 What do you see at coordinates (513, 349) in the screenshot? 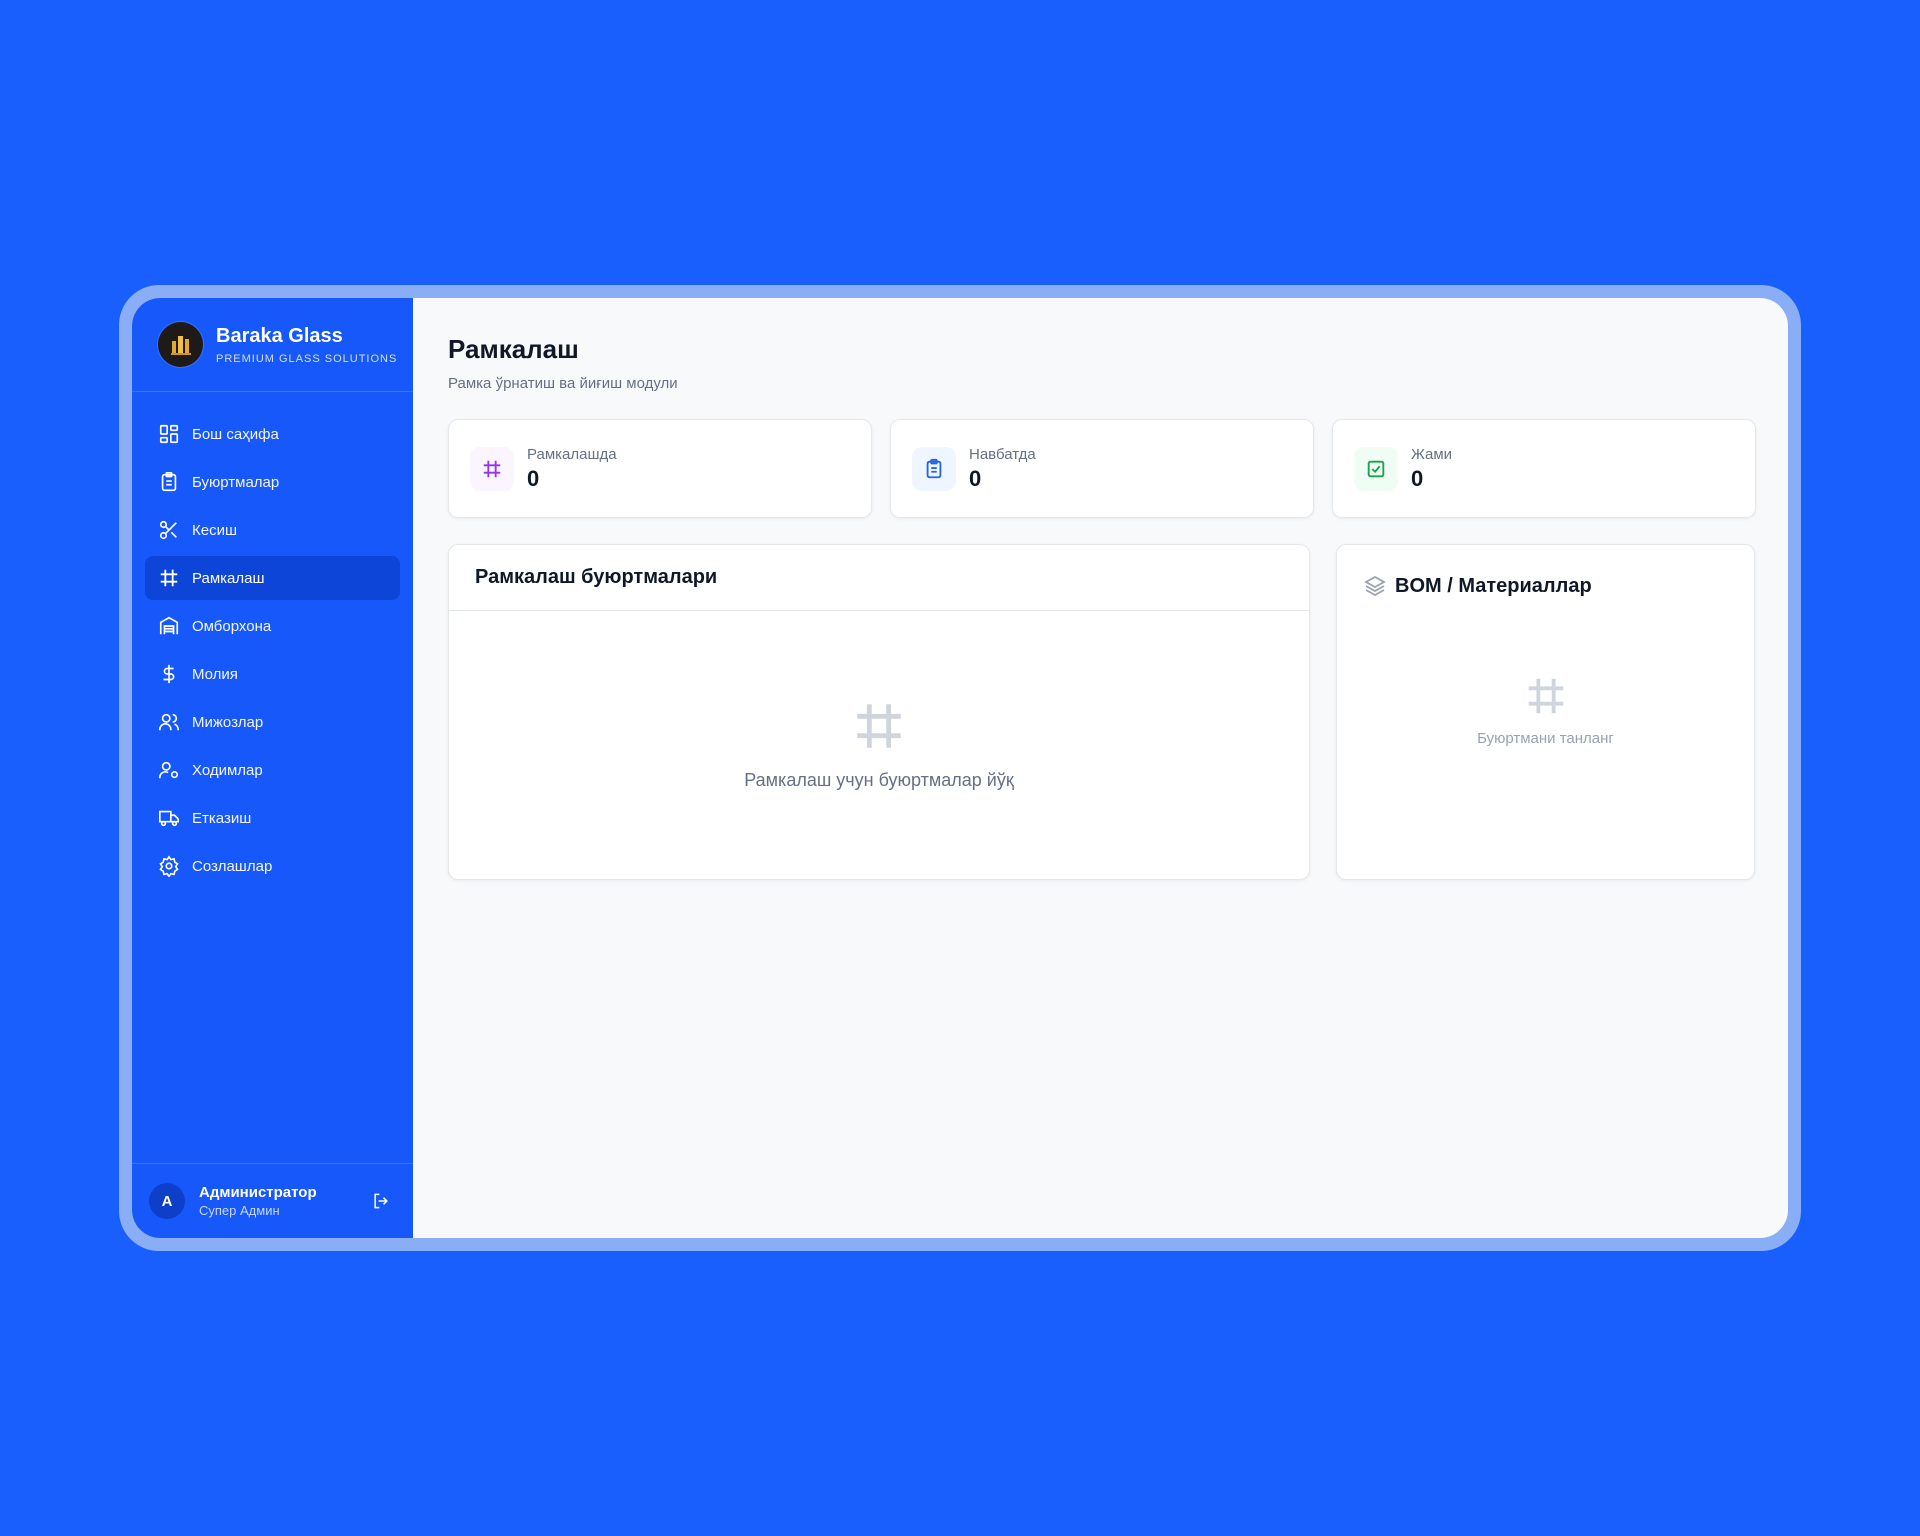
I see `page-title: Рамкалаш` at bounding box center [513, 349].